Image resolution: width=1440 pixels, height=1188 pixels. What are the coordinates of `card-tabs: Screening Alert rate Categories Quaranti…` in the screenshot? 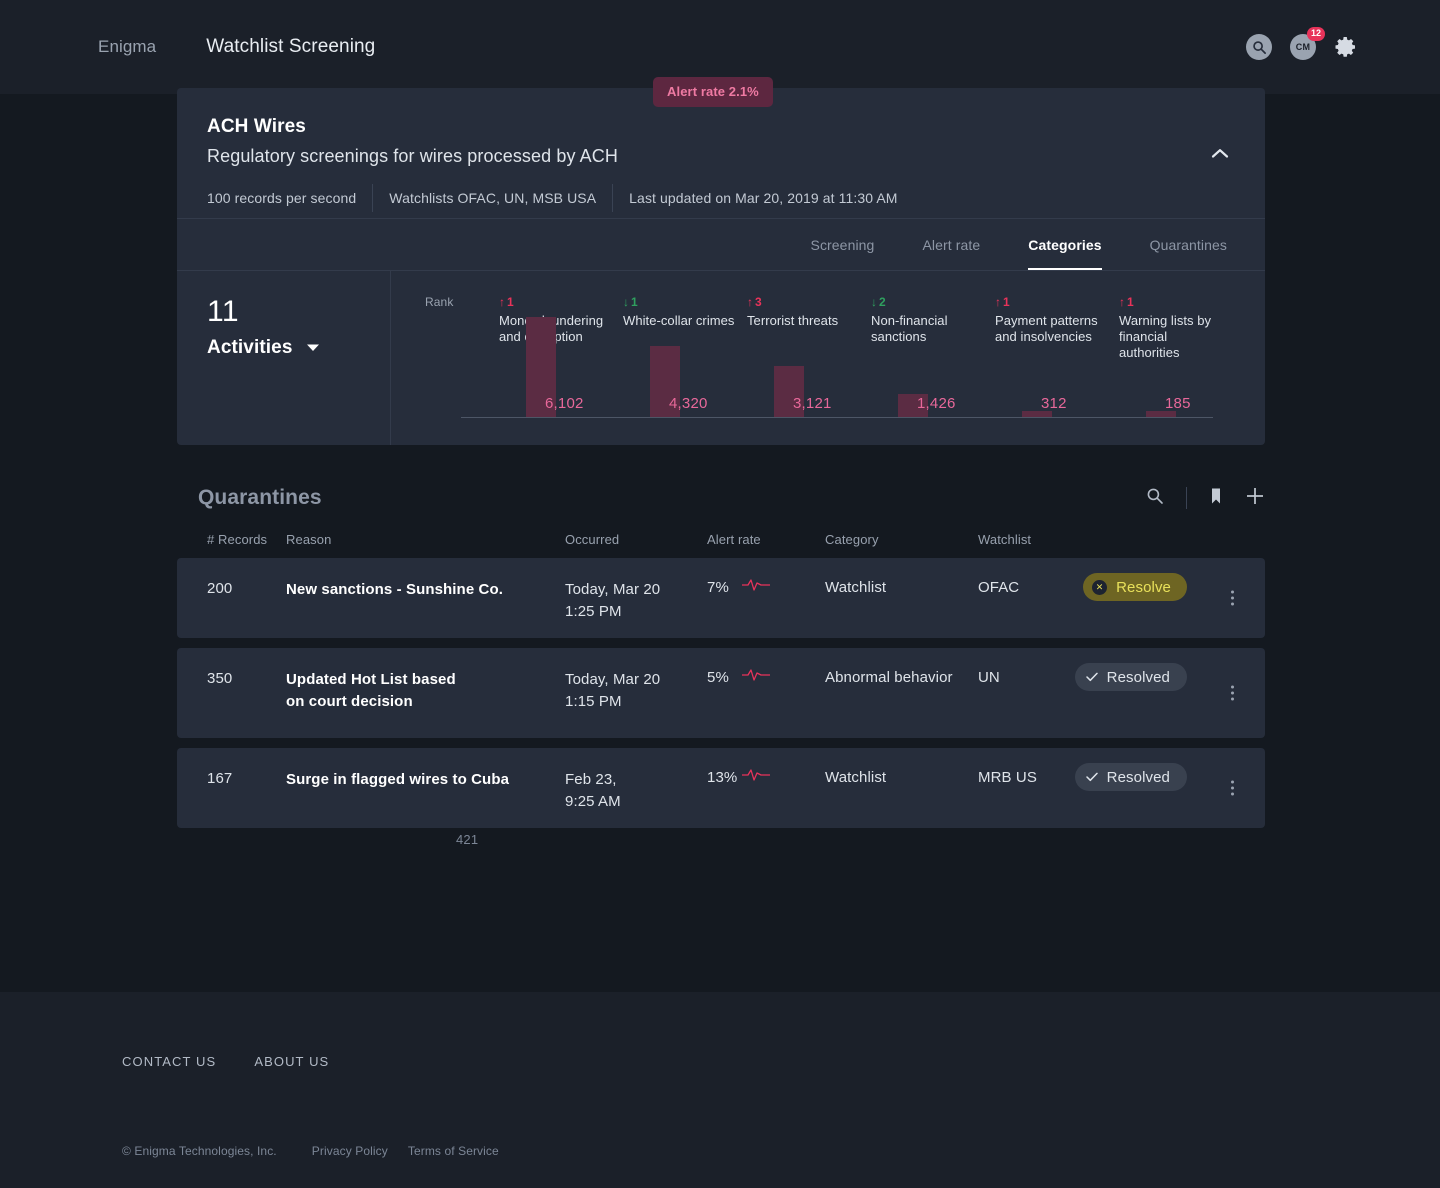 It's located at (721, 244).